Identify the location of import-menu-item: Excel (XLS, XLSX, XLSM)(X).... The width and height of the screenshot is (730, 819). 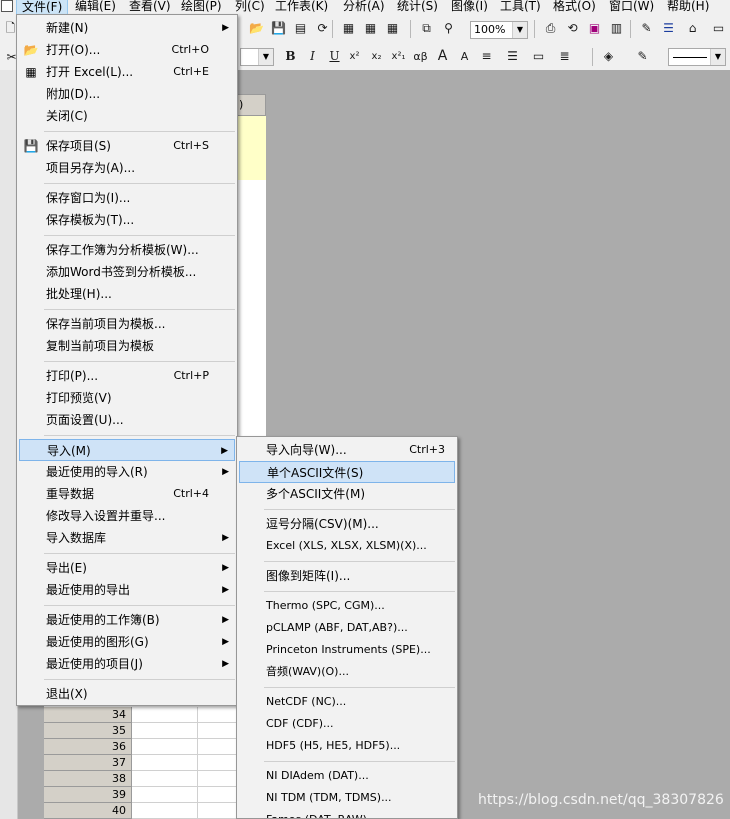
(347, 546).